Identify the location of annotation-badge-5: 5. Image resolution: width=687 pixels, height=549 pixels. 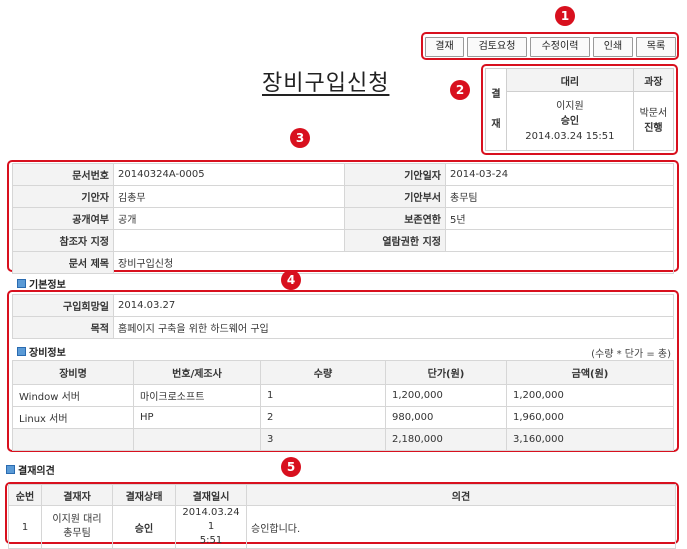
(291, 467).